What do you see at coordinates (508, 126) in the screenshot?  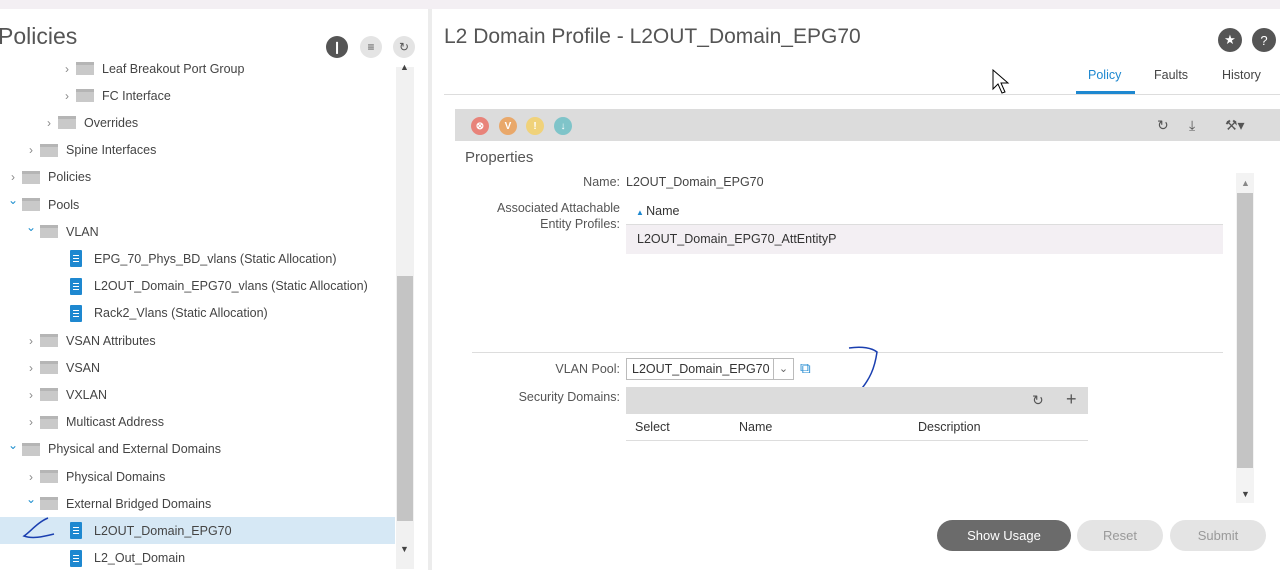 I see `major-fault-icon: V` at bounding box center [508, 126].